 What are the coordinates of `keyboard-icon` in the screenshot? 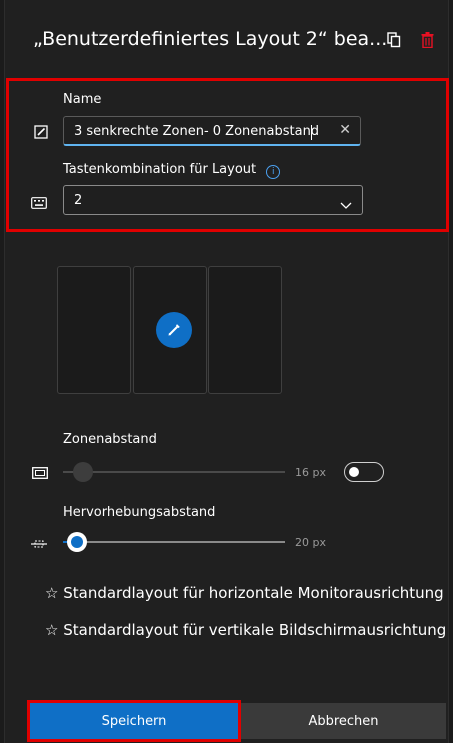 It's located at (39, 203).